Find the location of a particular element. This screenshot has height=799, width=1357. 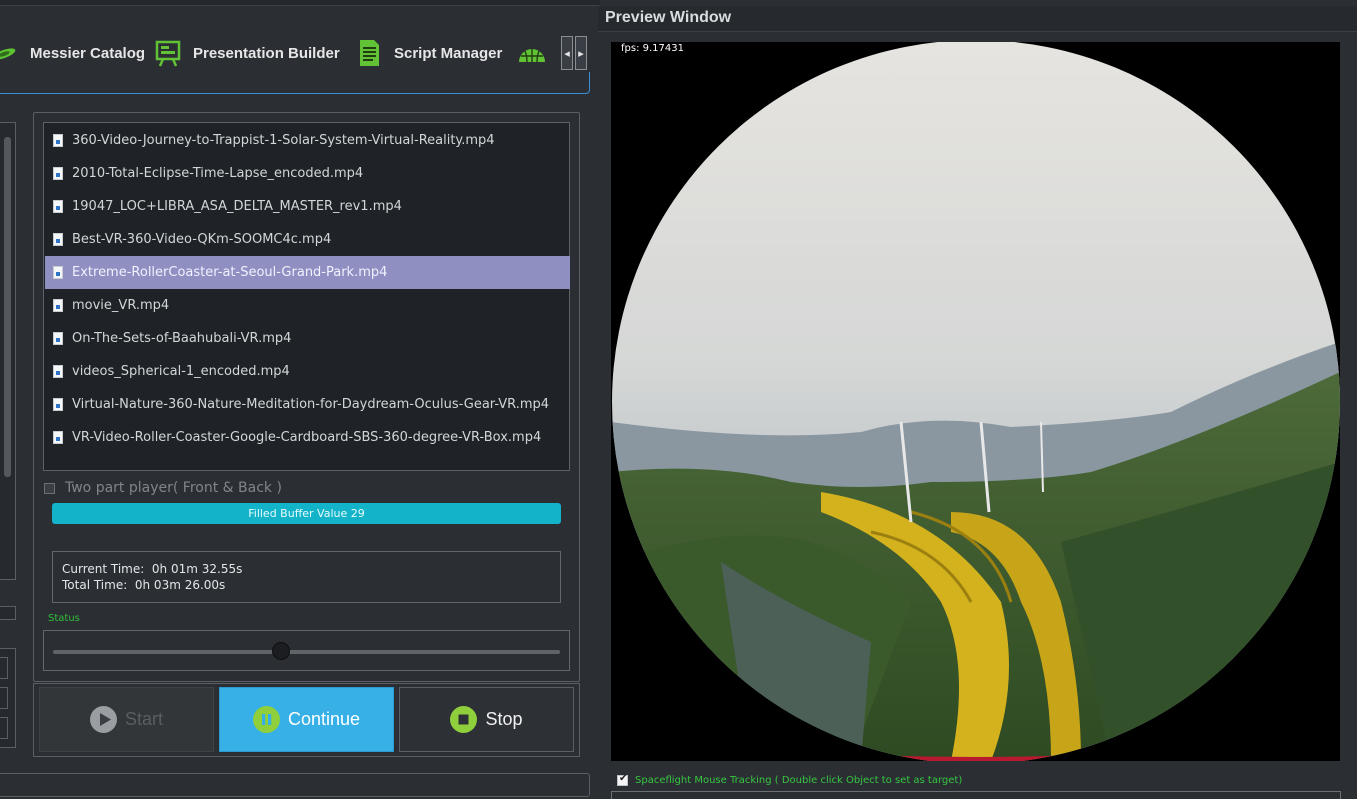

two-part-player-checkbox: Two part player( Front & Back ) is located at coordinates (163, 488).